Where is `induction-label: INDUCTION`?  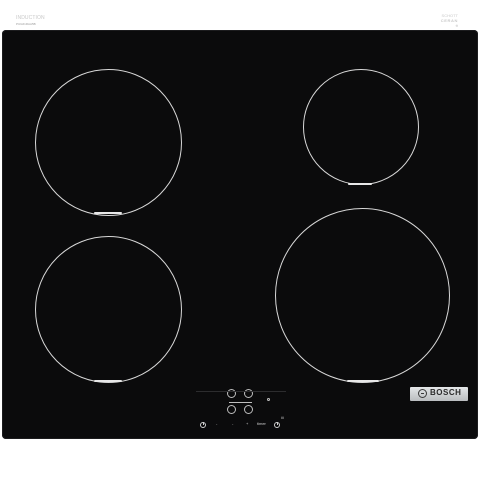
induction-label: INDUCTION is located at coordinates (30, 18).